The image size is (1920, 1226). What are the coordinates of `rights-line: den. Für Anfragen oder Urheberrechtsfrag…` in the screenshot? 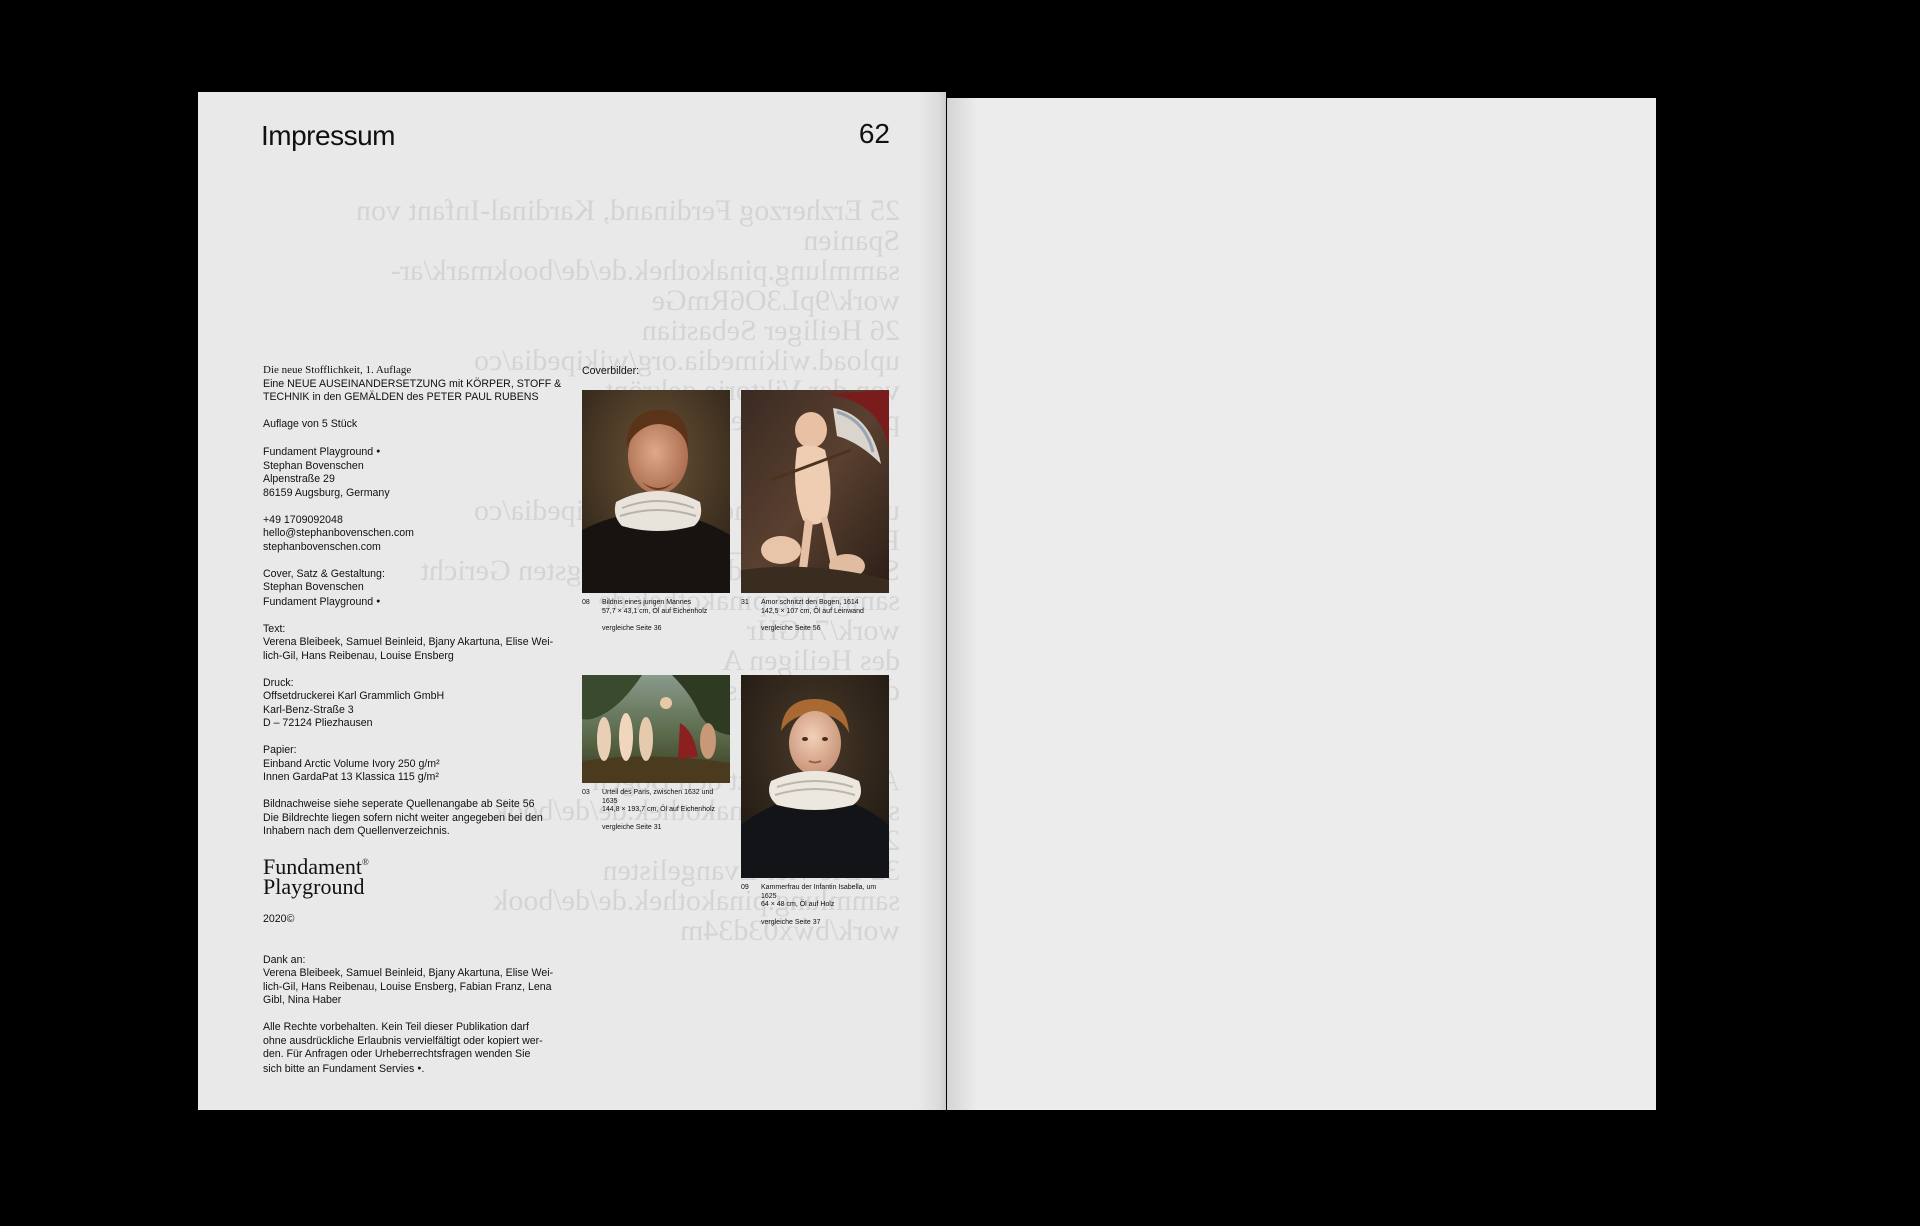 It's located at (397, 1054).